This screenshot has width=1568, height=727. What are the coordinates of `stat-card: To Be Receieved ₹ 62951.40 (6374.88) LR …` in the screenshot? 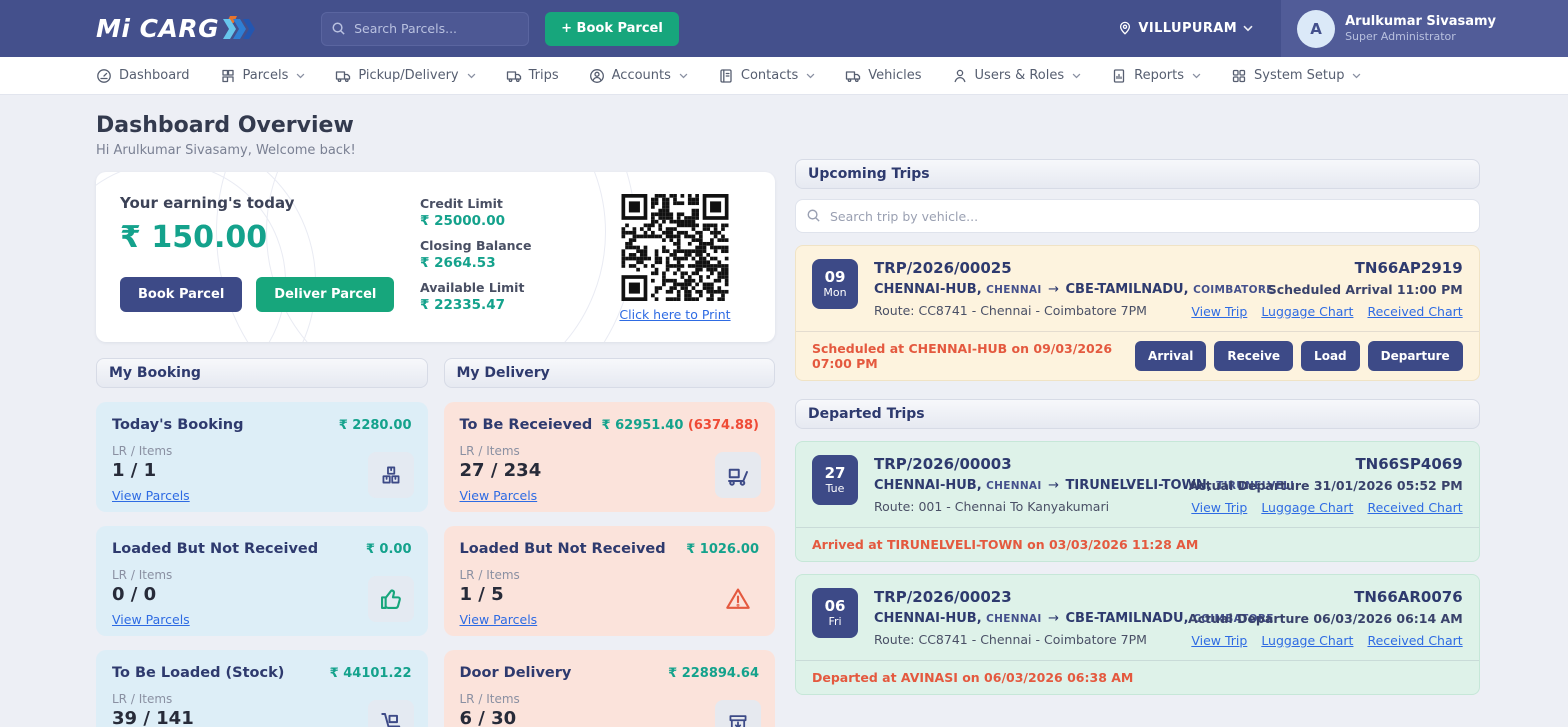 It's located at (609, 457).